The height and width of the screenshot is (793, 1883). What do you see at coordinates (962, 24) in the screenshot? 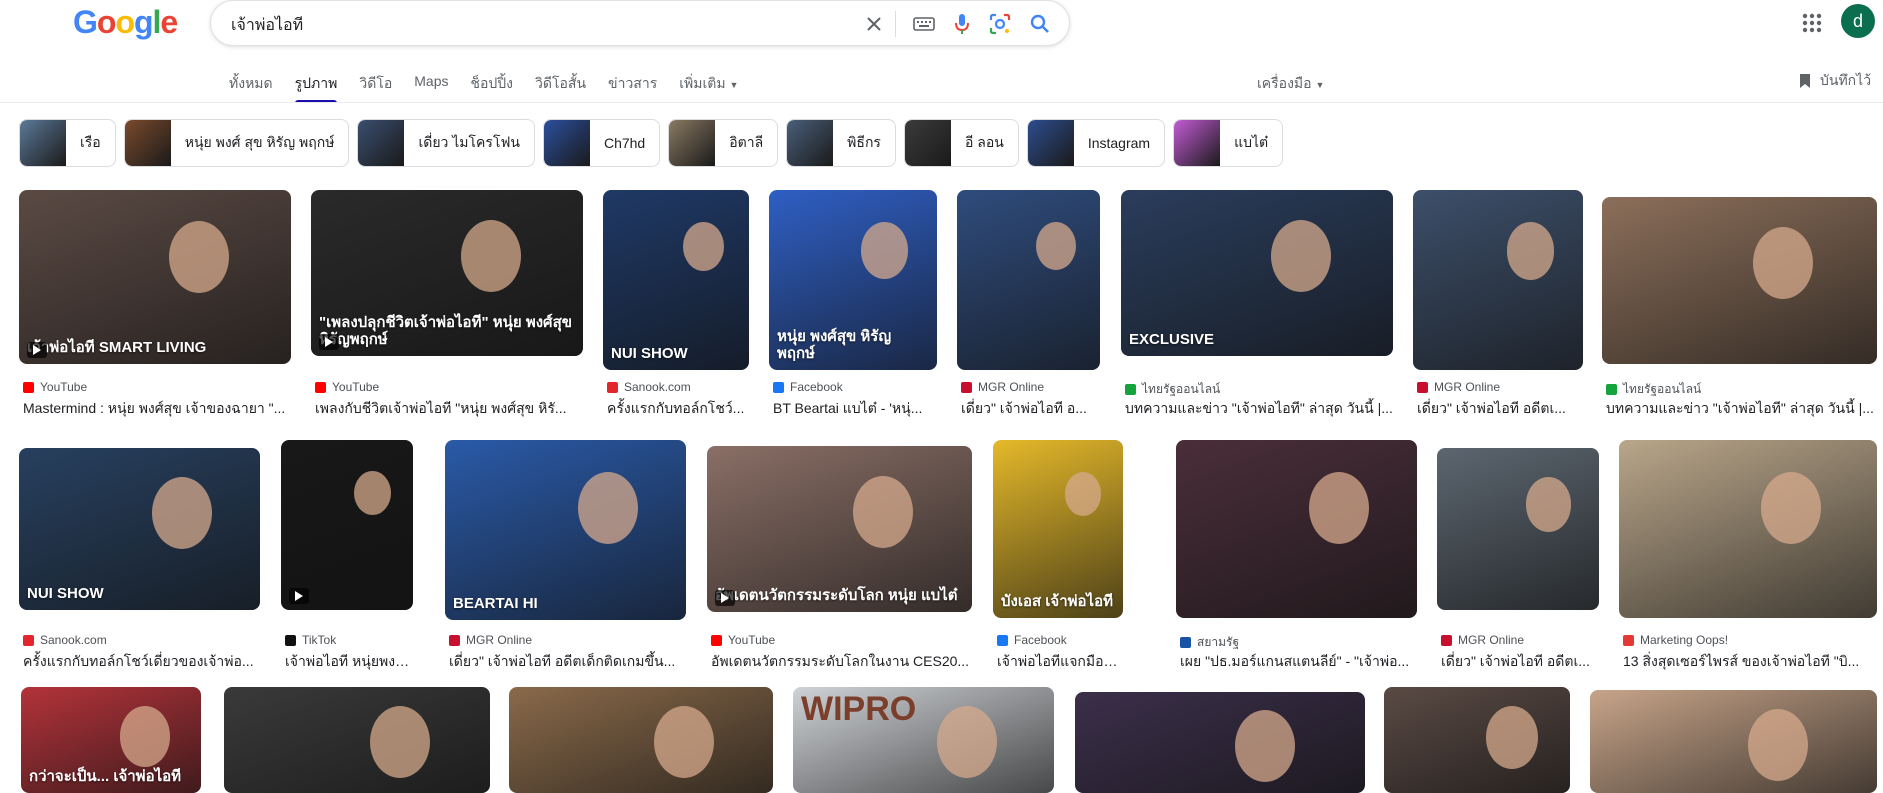
I see `microphone-icon` at bounding box center [962, 24].